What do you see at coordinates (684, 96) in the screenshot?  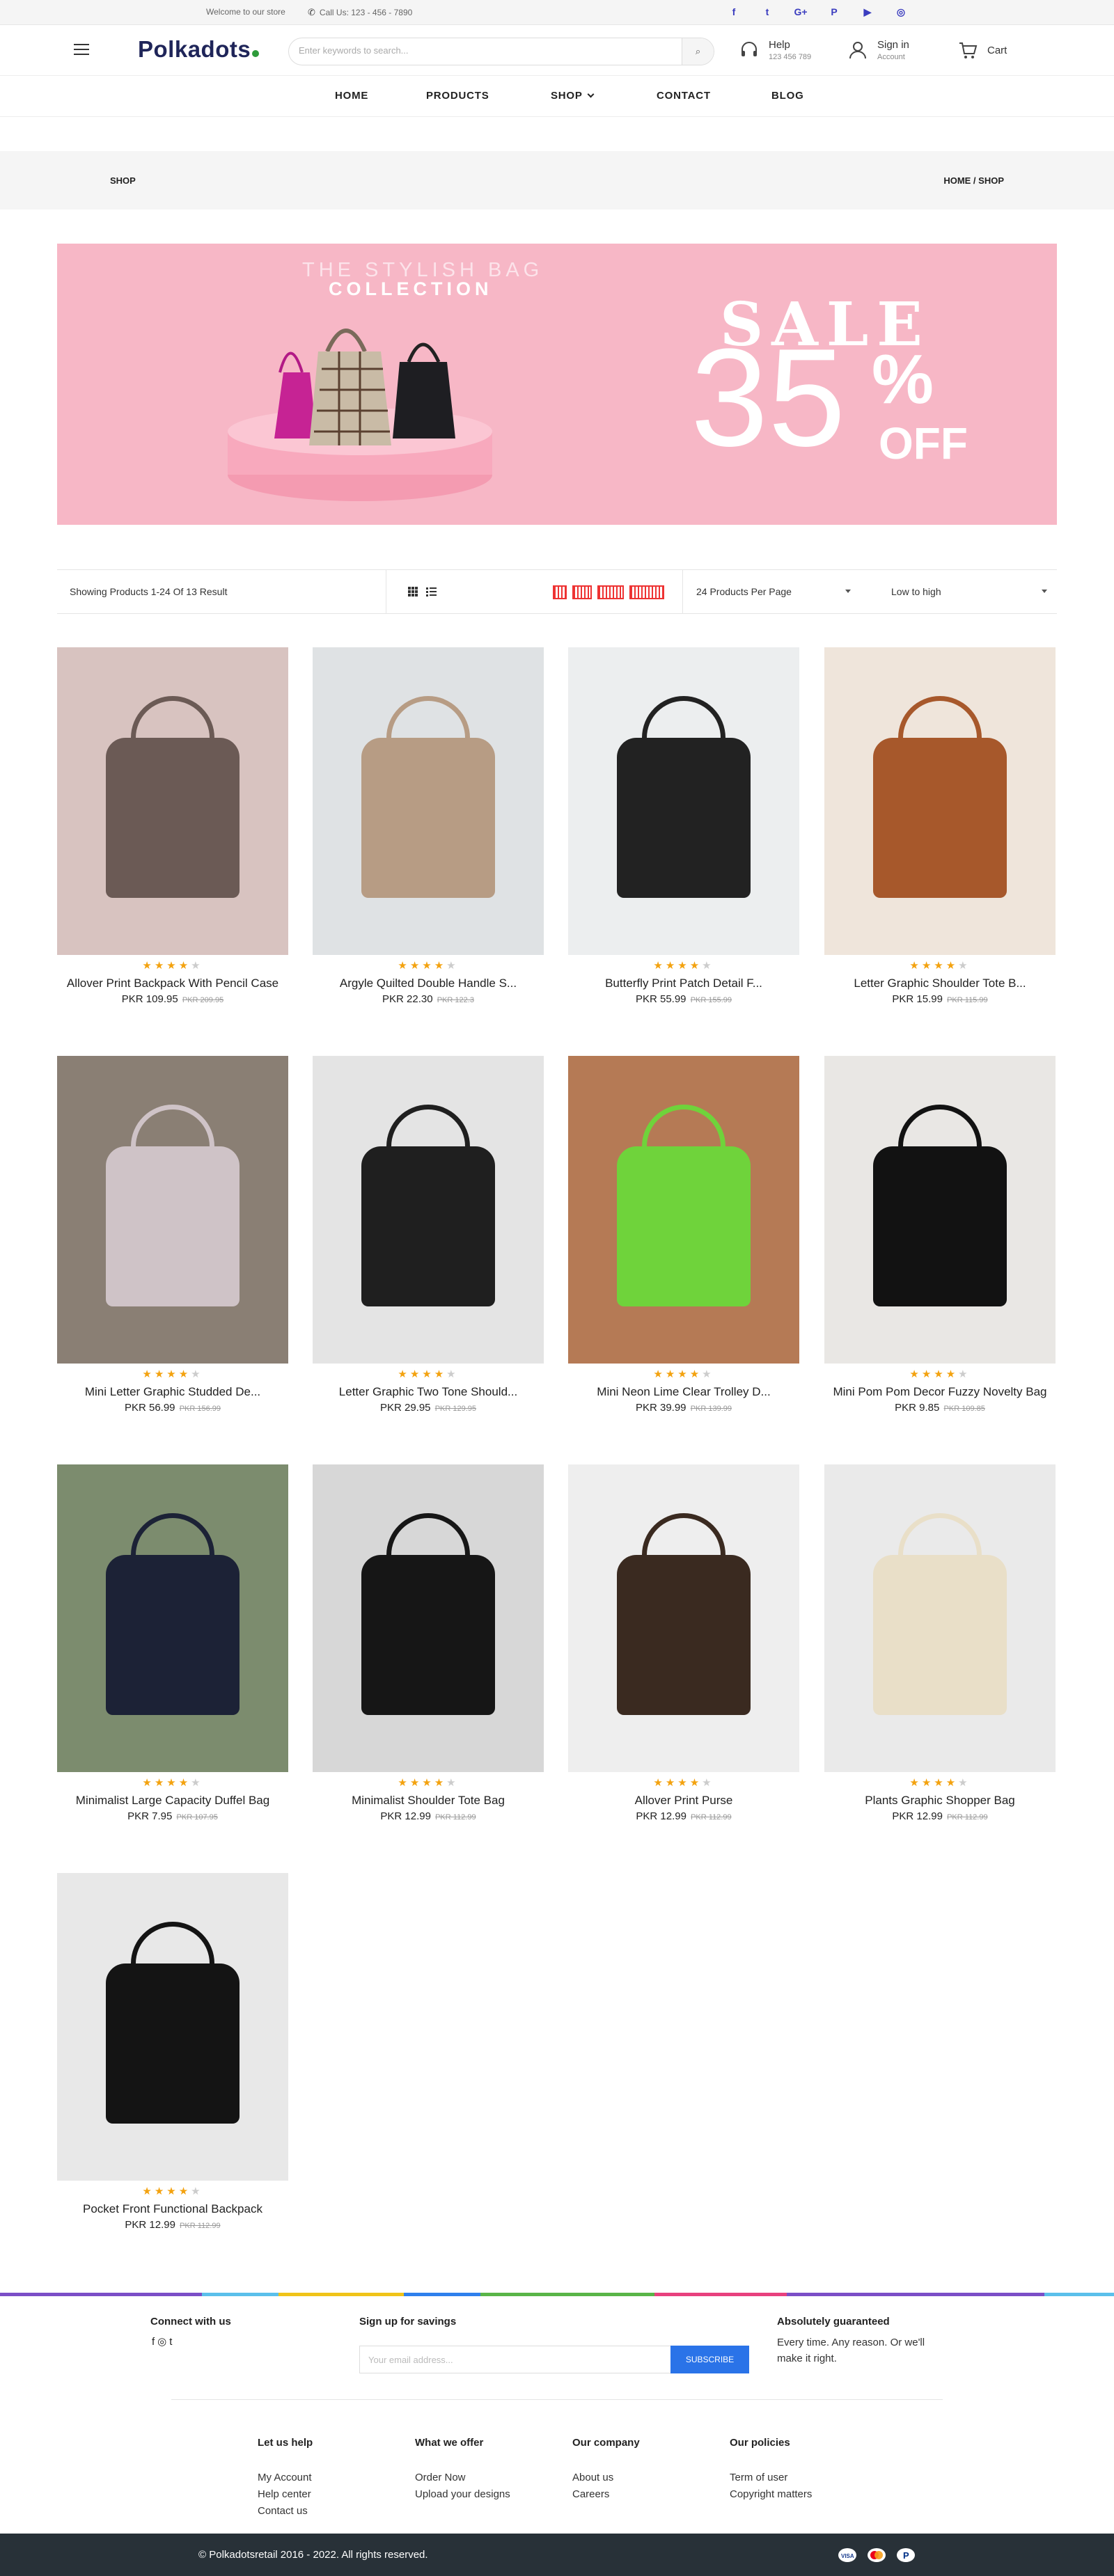 I see `nav-contact: CONTACT` at bounding box center [684, 96].